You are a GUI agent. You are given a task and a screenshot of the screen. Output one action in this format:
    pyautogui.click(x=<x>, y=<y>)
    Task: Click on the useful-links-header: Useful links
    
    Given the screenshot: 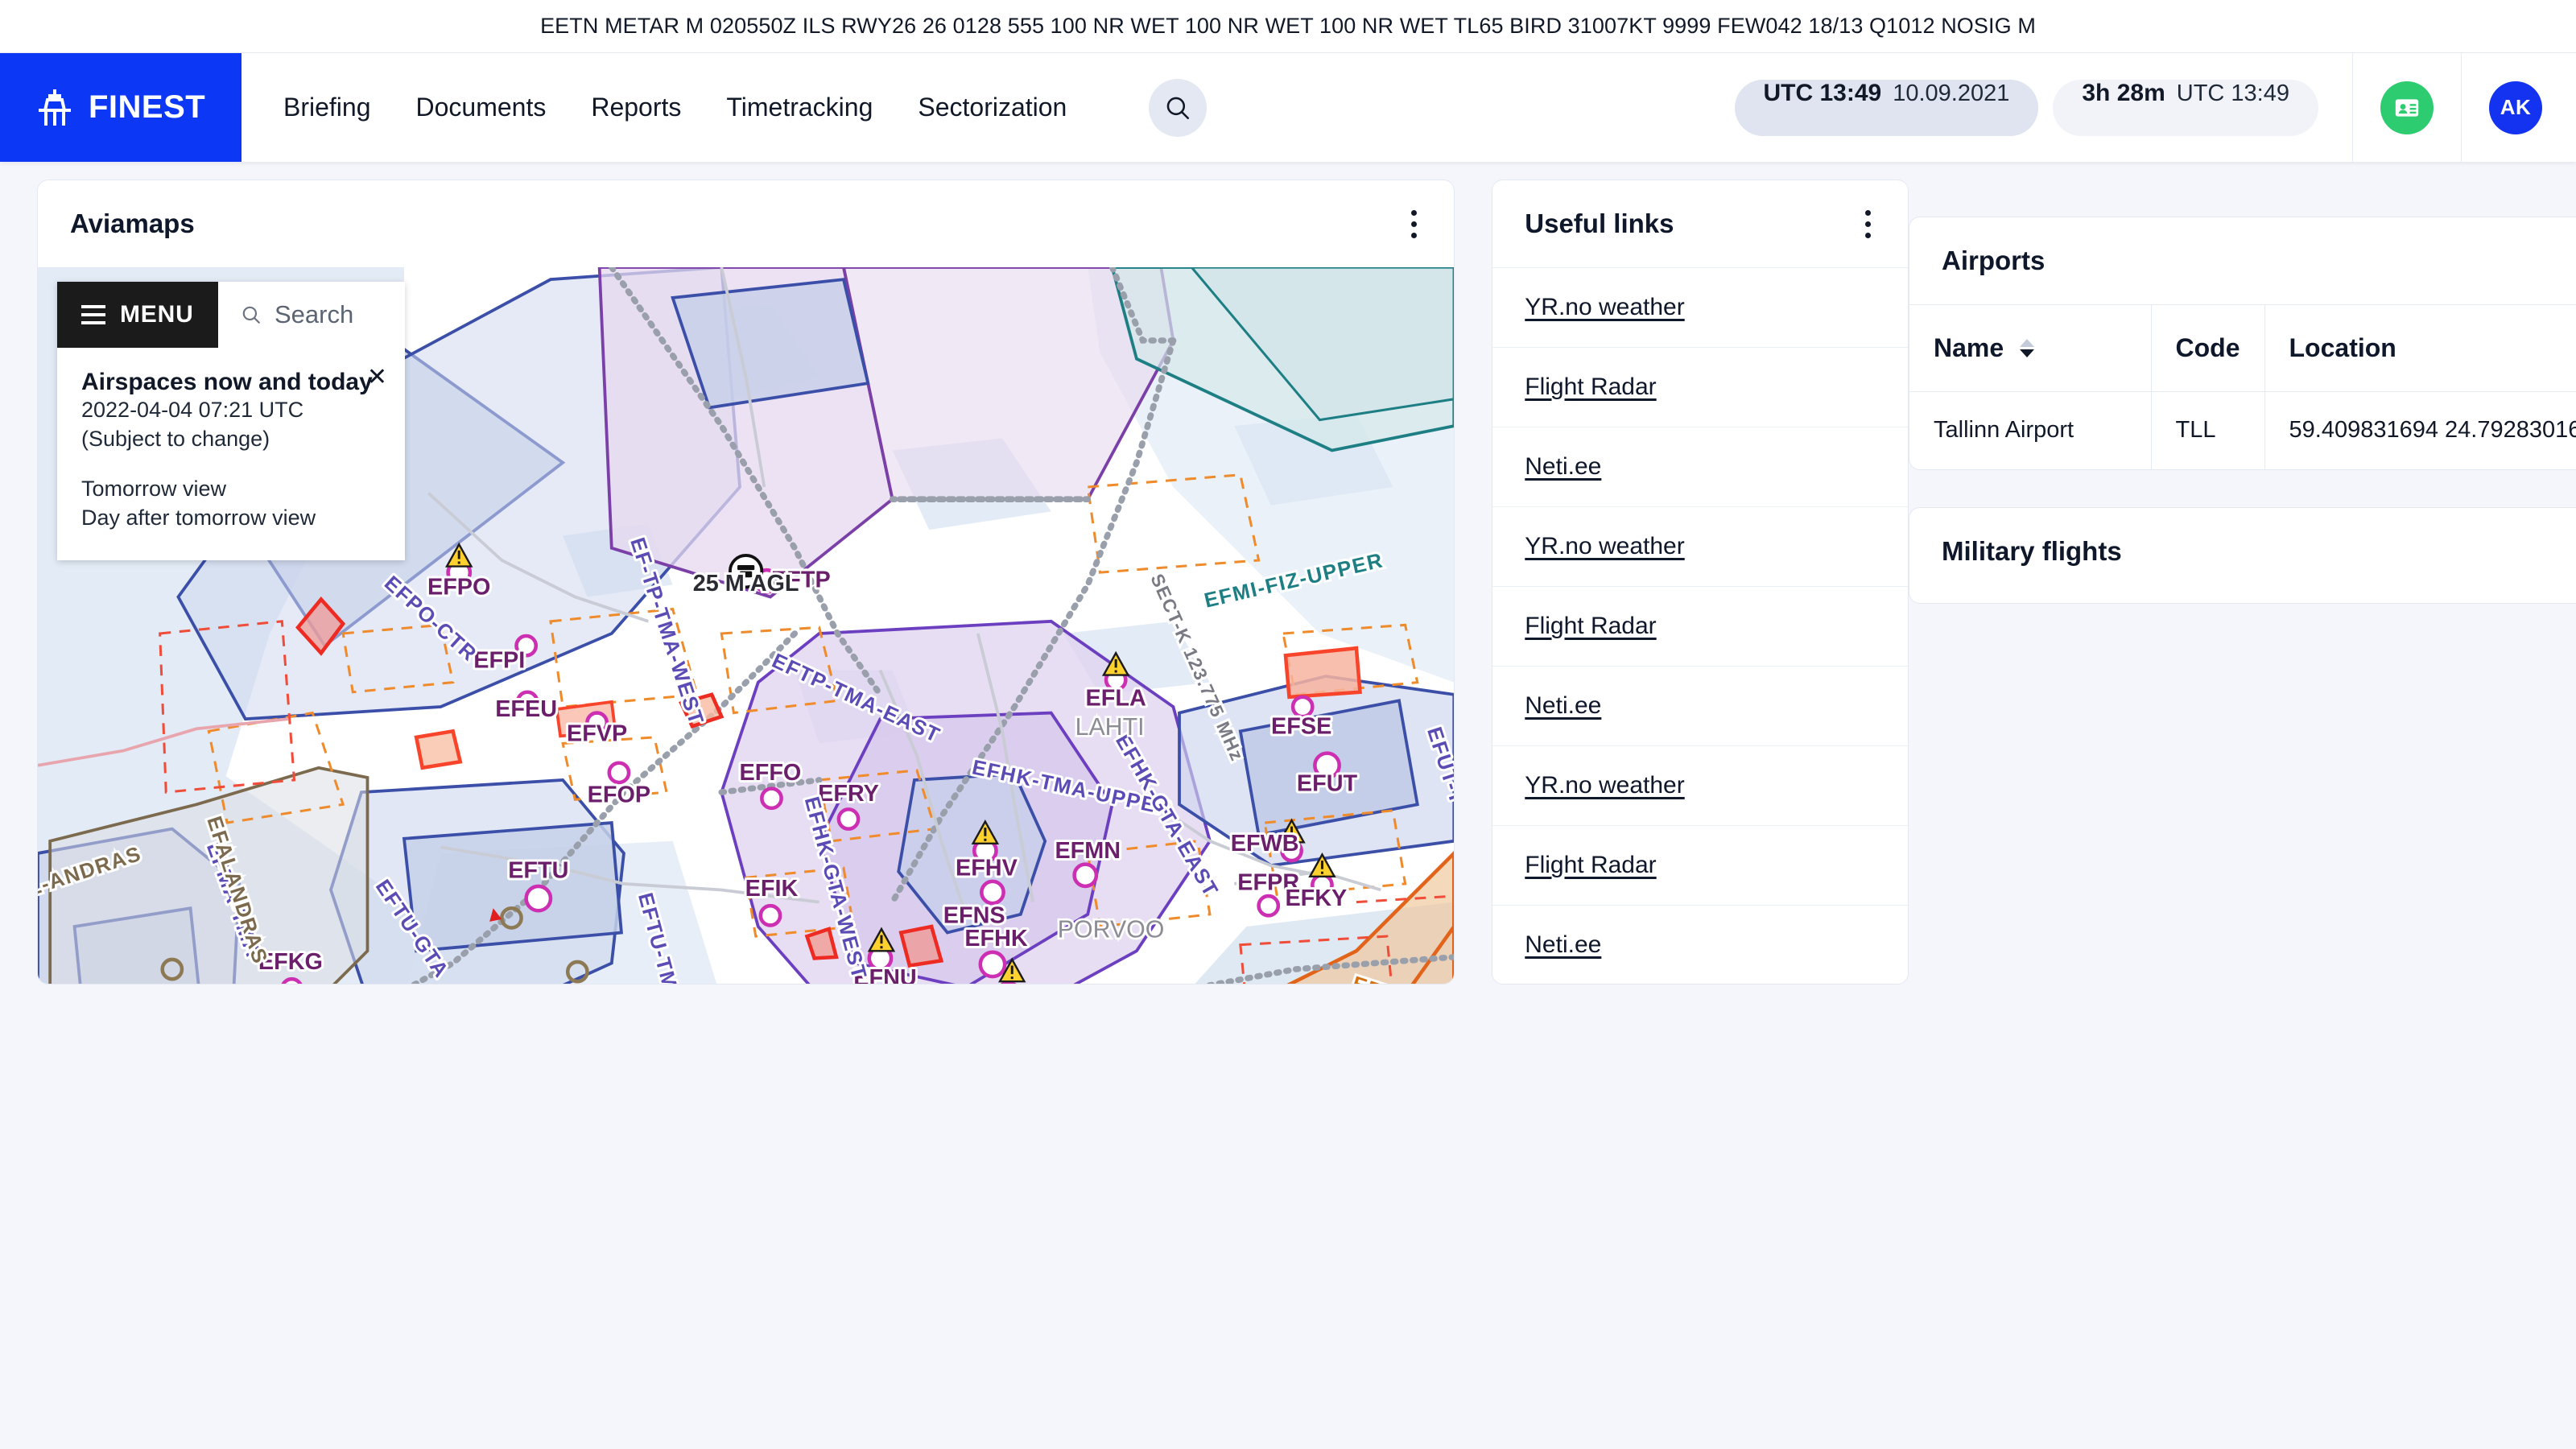 What is the action you would take?
    pyautogui.click(x=1700, y=223)
    